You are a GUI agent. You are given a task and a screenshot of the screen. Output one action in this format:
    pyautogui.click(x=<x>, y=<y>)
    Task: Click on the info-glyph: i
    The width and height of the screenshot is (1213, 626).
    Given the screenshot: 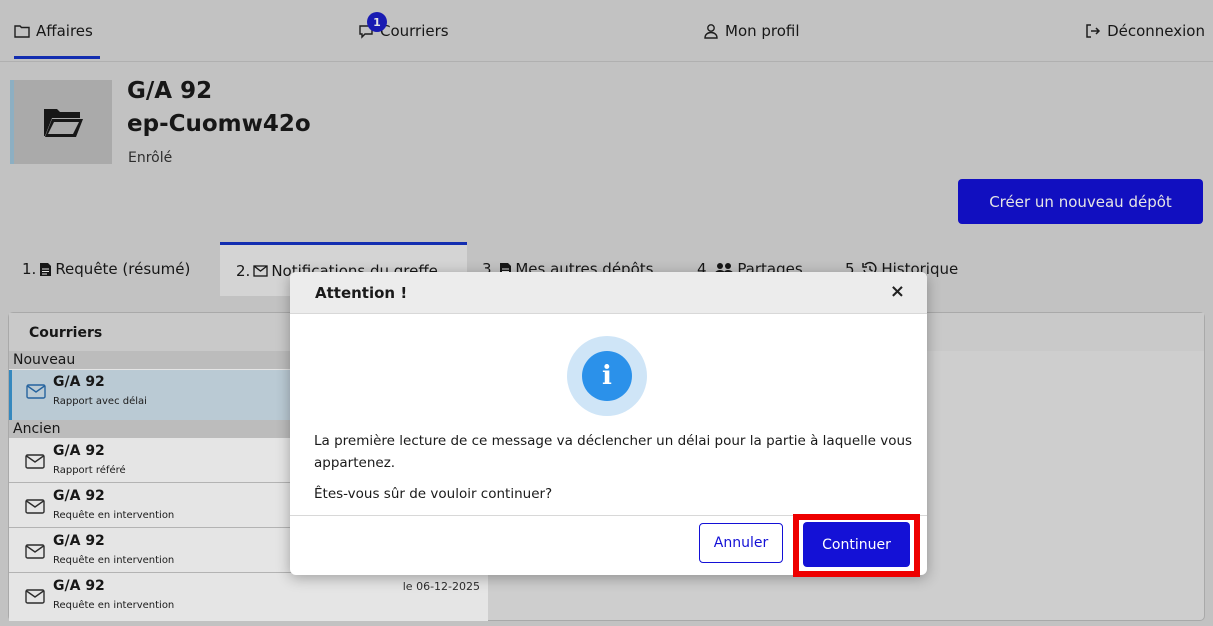 What is the action you would take?
    pyautogui.click(x=607, y=376)
    